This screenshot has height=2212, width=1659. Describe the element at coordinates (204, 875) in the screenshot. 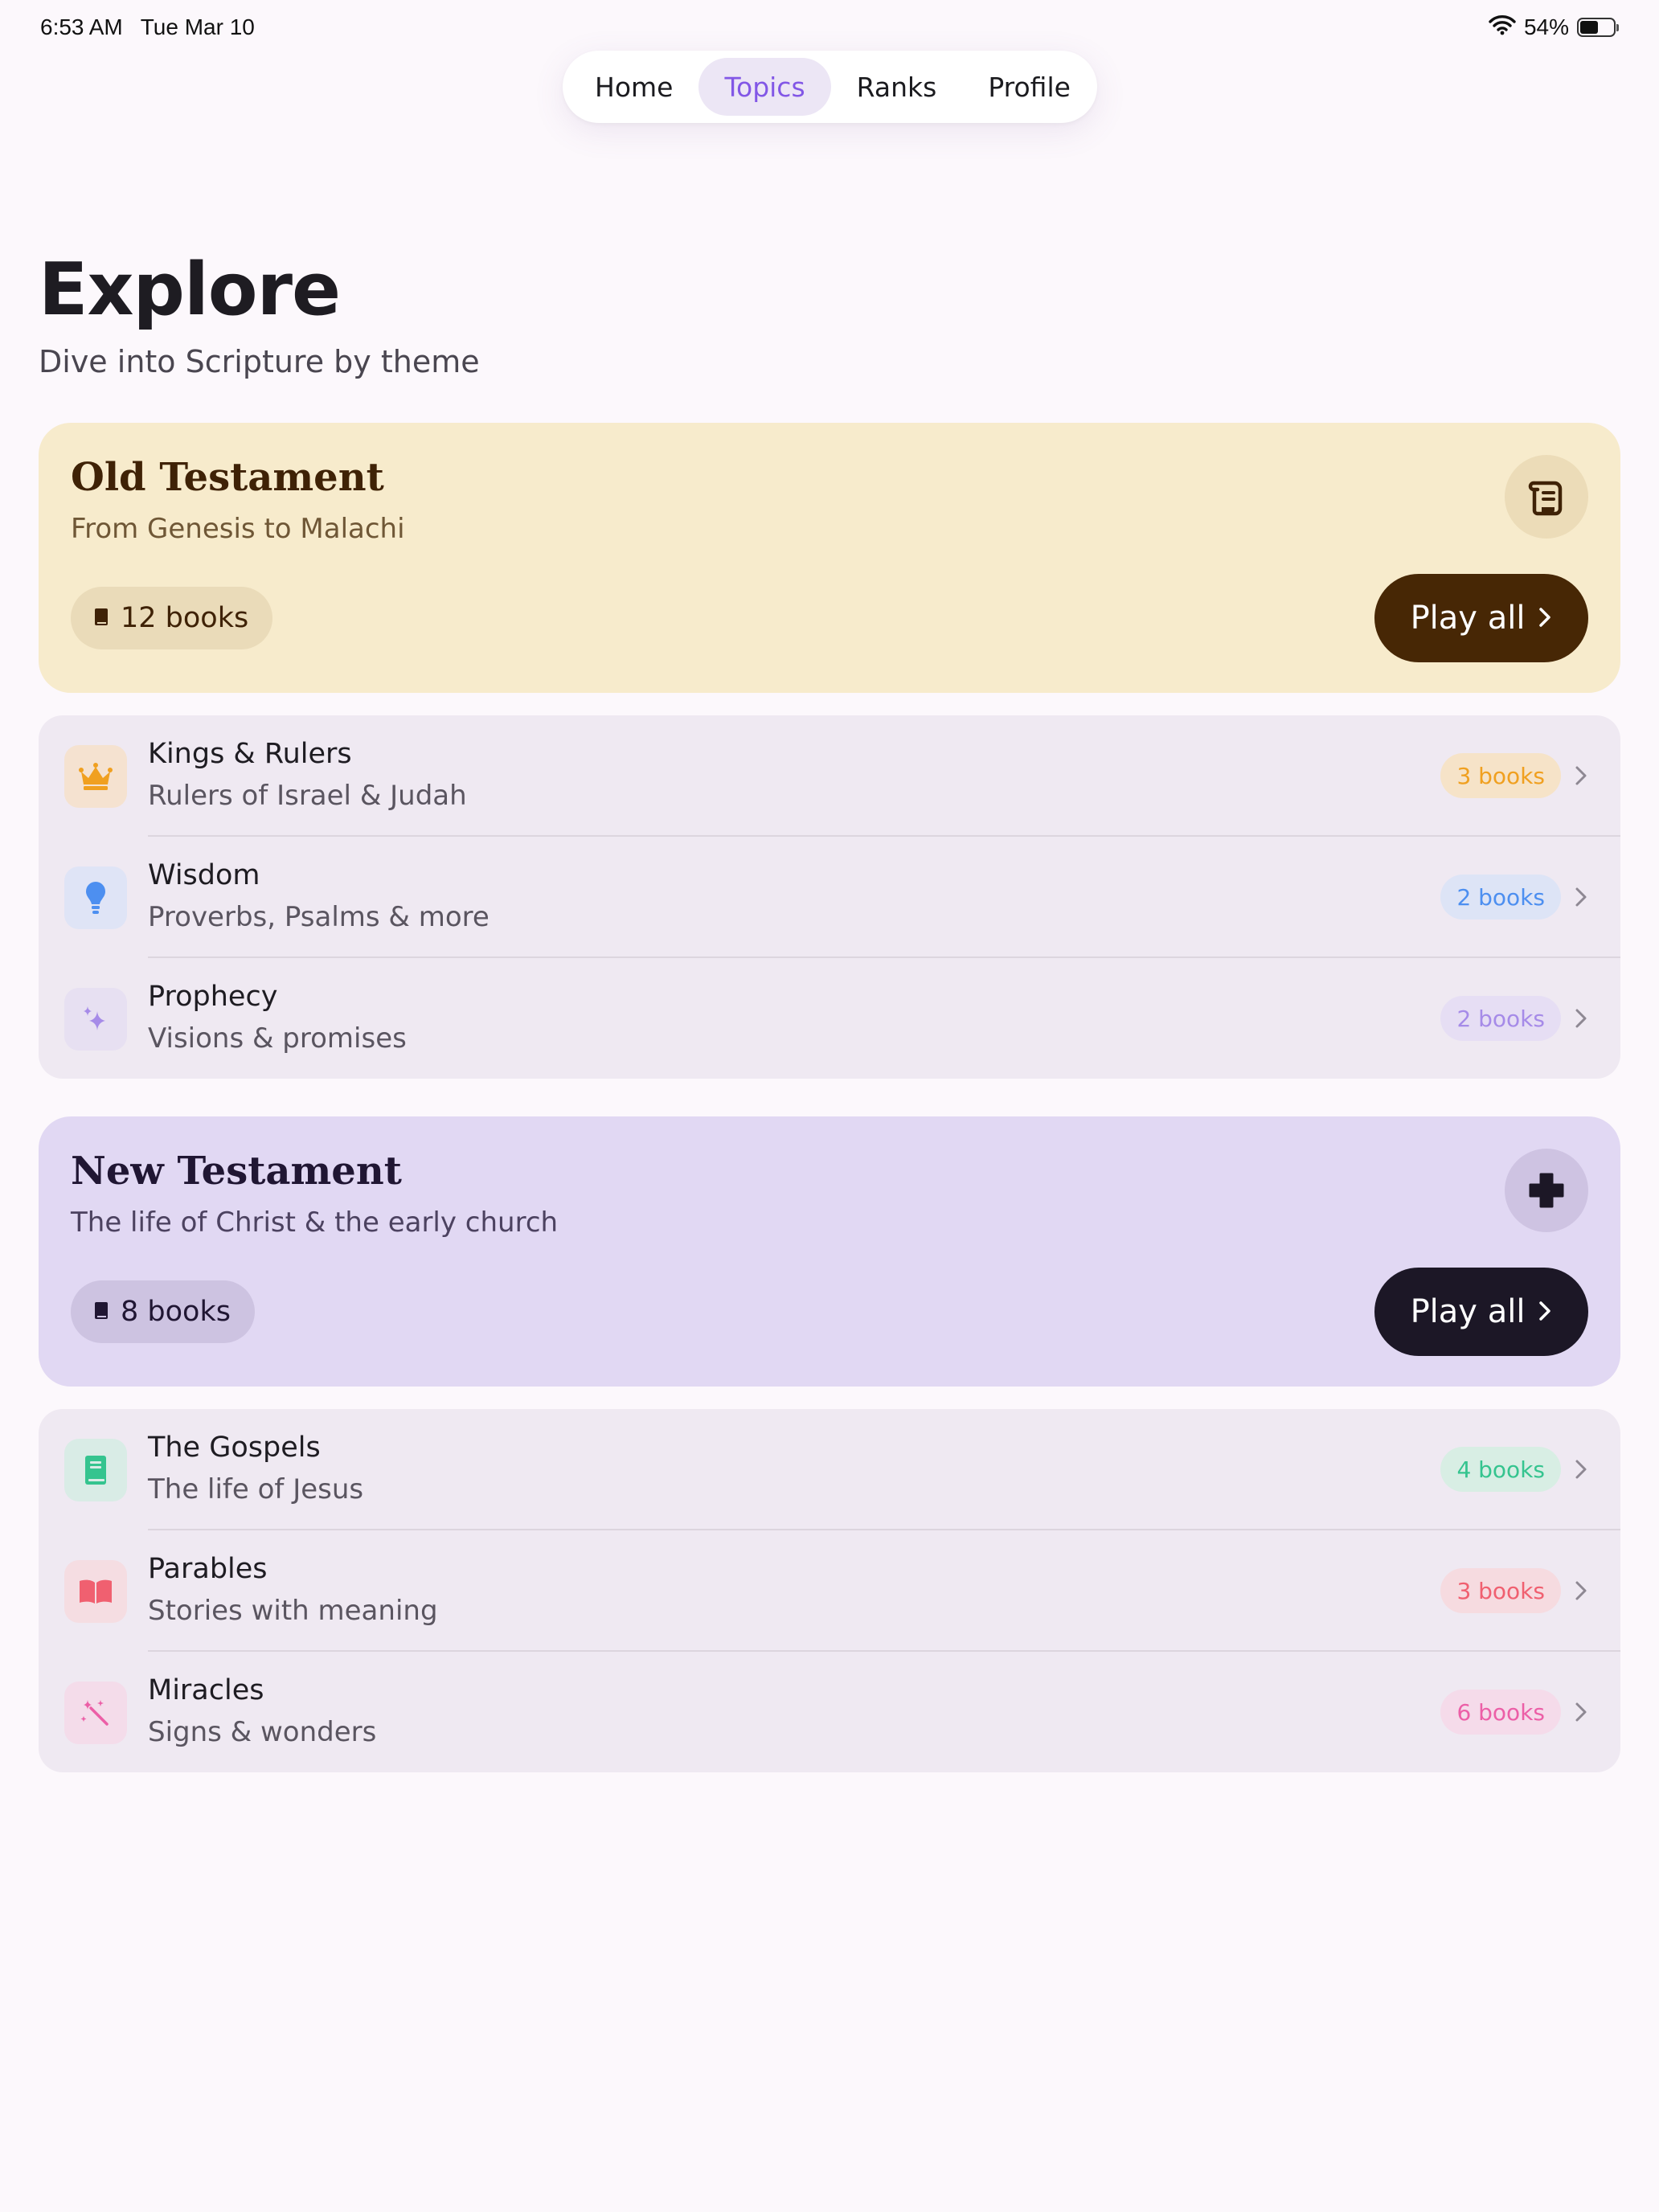

I see `topic-title: Wisdom` at that location.